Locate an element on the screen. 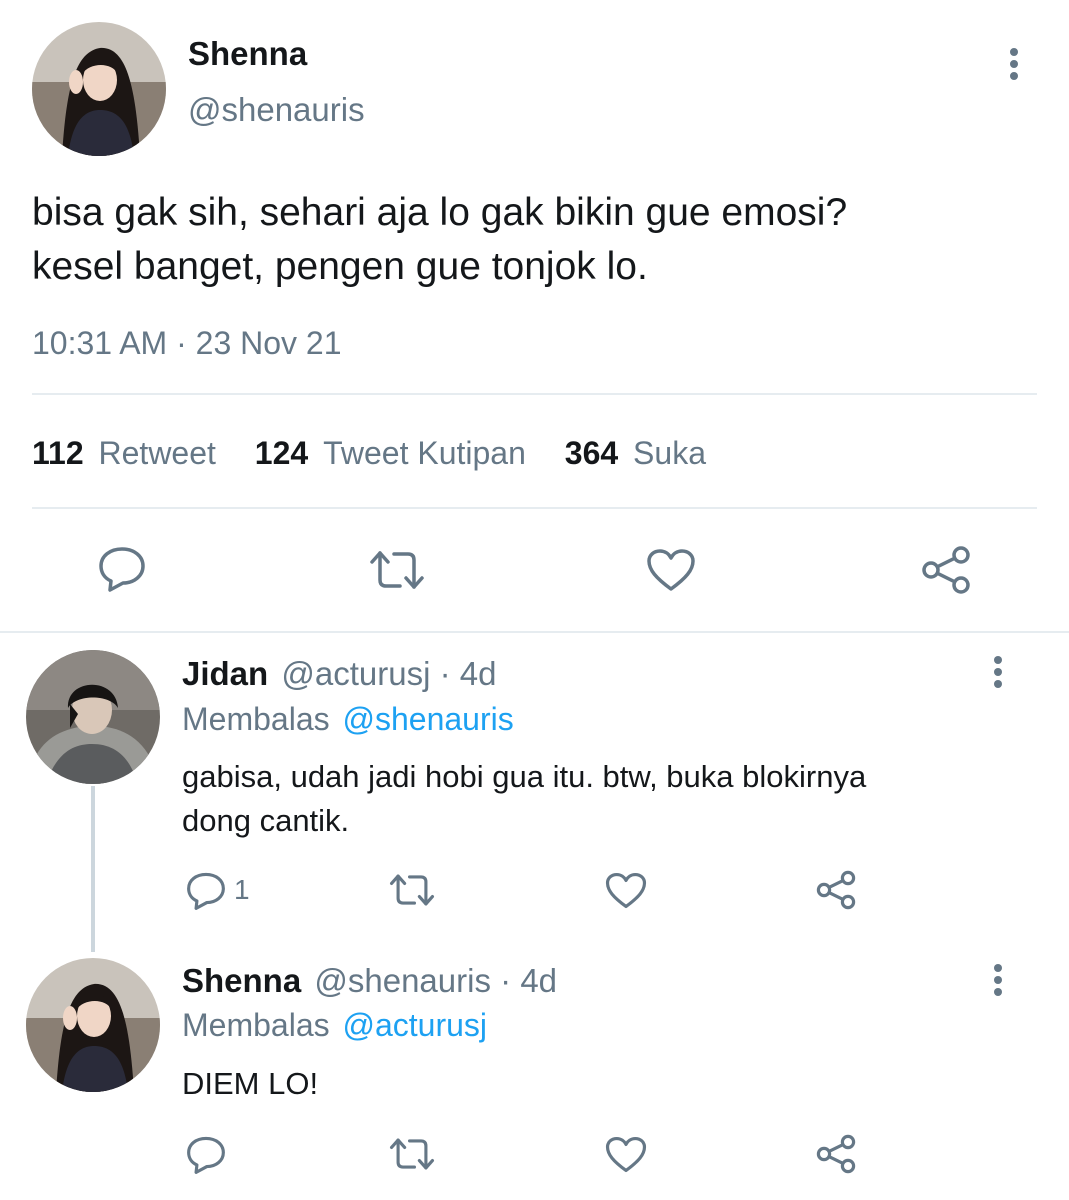 The width and height of the screenshot is (1069, 1200). replying-to: Membalas @acturusj is located at coordinates (334, 1025).